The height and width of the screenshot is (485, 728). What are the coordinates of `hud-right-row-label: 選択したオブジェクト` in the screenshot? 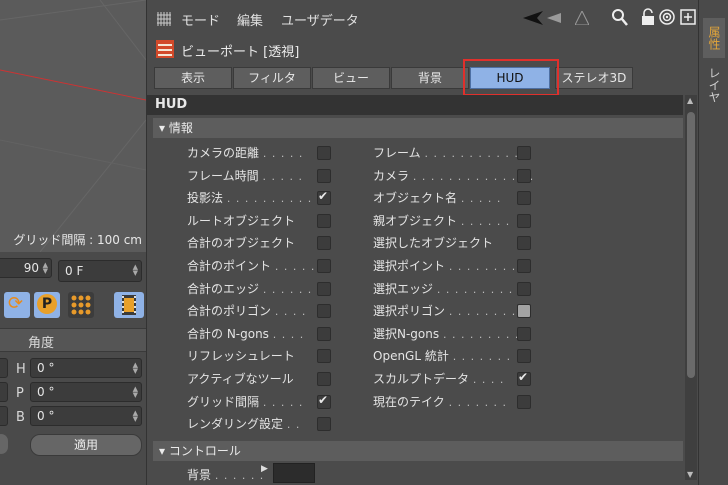 It's located at (433, 242).